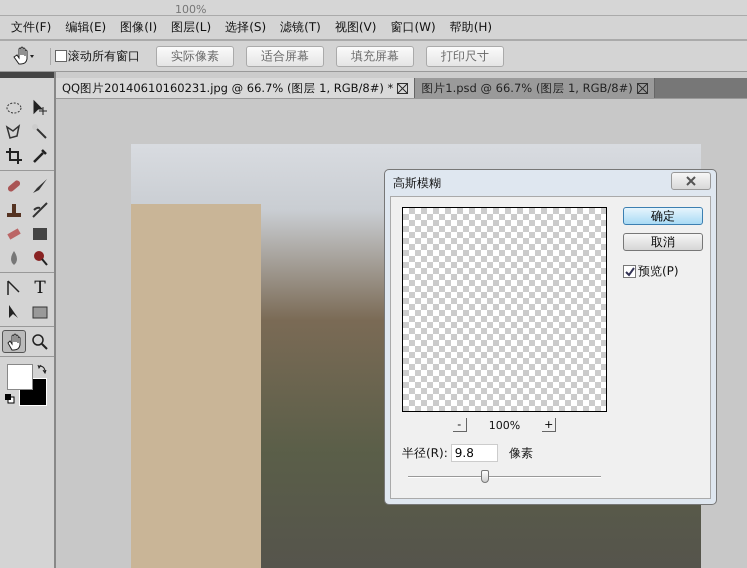 This screenshot has width=747, height=568. Describe the element at coordinates (40, 287) in the screenshot. I see `tool-button: T` at that location.